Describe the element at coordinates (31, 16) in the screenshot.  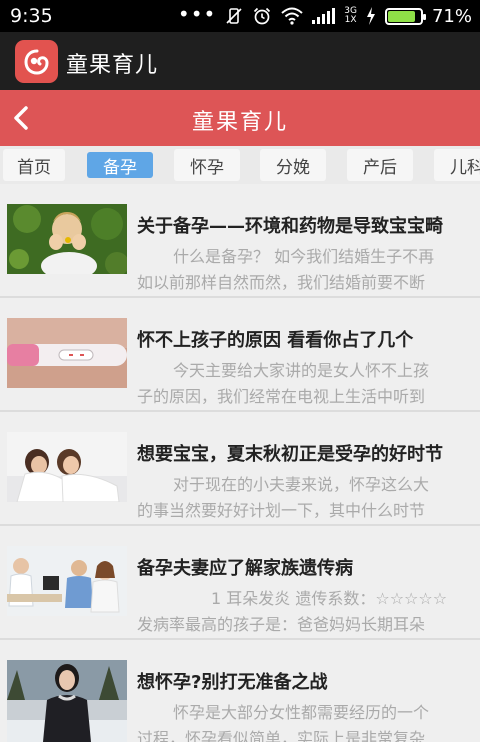
I see `status-time: 9:35` at that location.